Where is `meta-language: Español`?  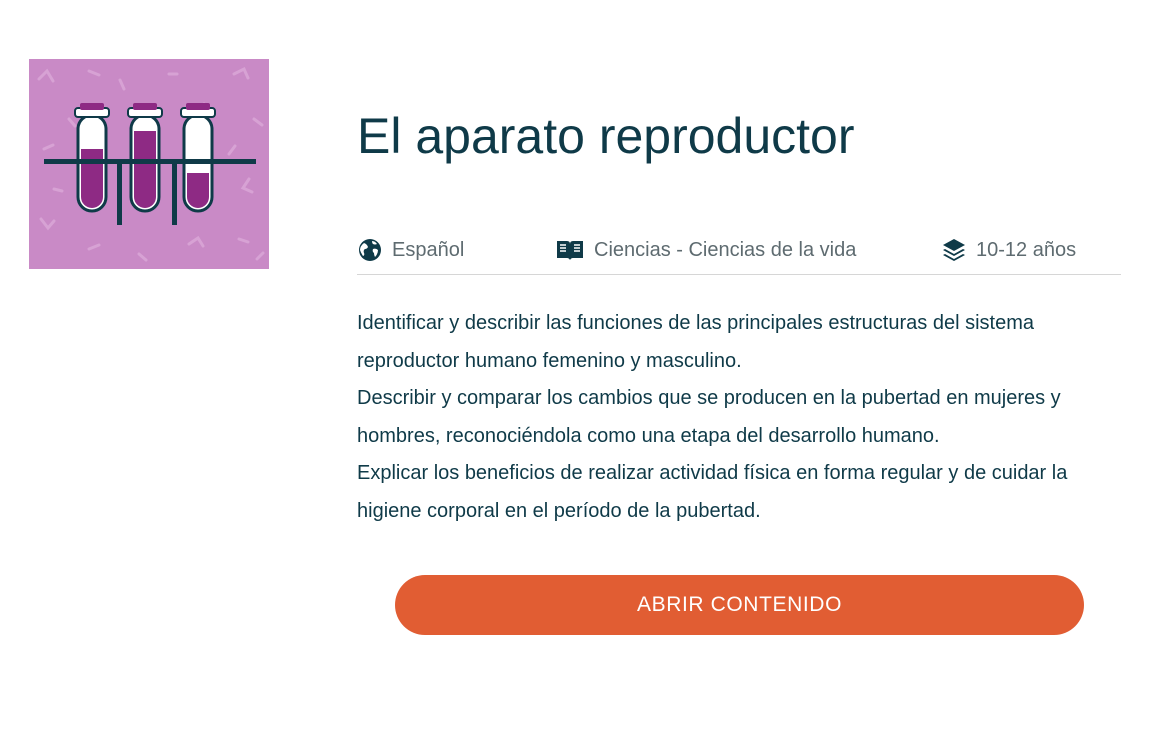
meta-language: Español is located at coordinates (410, 250).